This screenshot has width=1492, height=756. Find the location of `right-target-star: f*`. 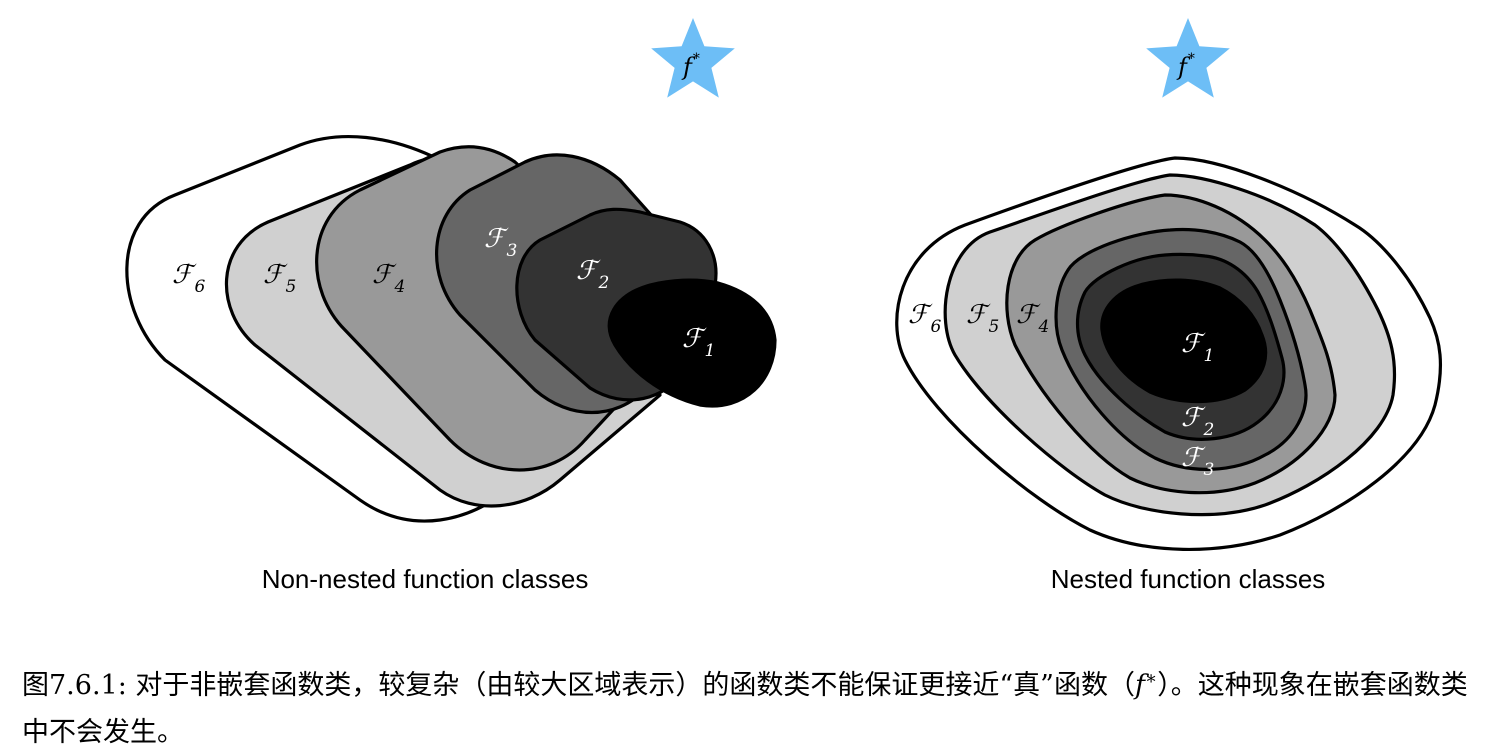

right-target-star: f* is located at coordinates (1188, 58).